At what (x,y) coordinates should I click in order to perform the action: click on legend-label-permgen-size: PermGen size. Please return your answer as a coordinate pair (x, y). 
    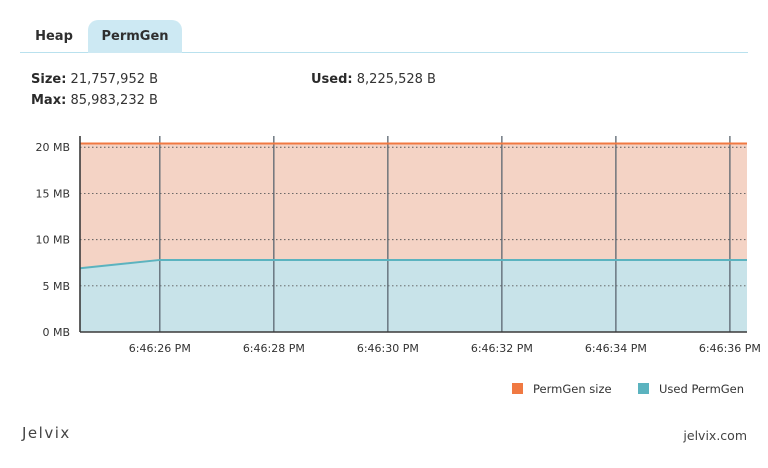
    Looking at the image, I should click on (572, 389).